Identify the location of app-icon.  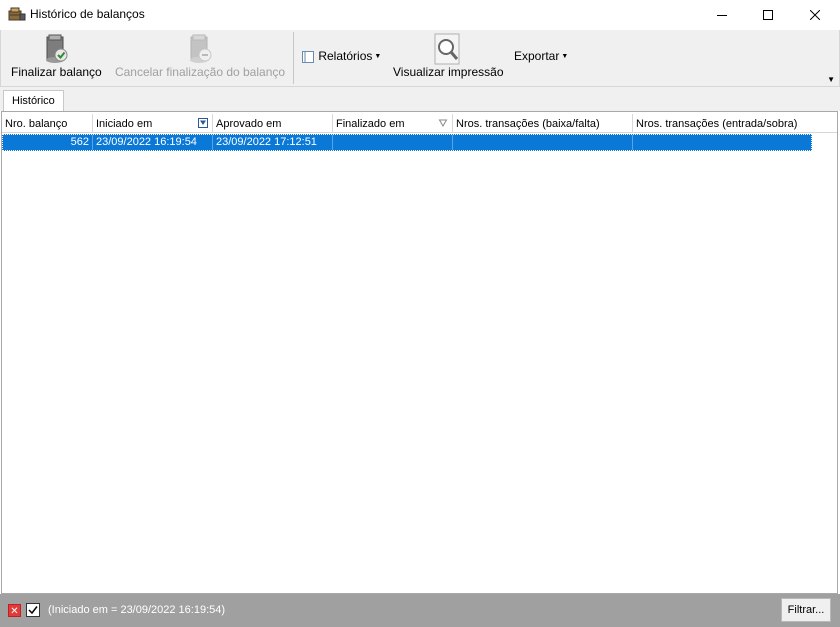
(17, 14).